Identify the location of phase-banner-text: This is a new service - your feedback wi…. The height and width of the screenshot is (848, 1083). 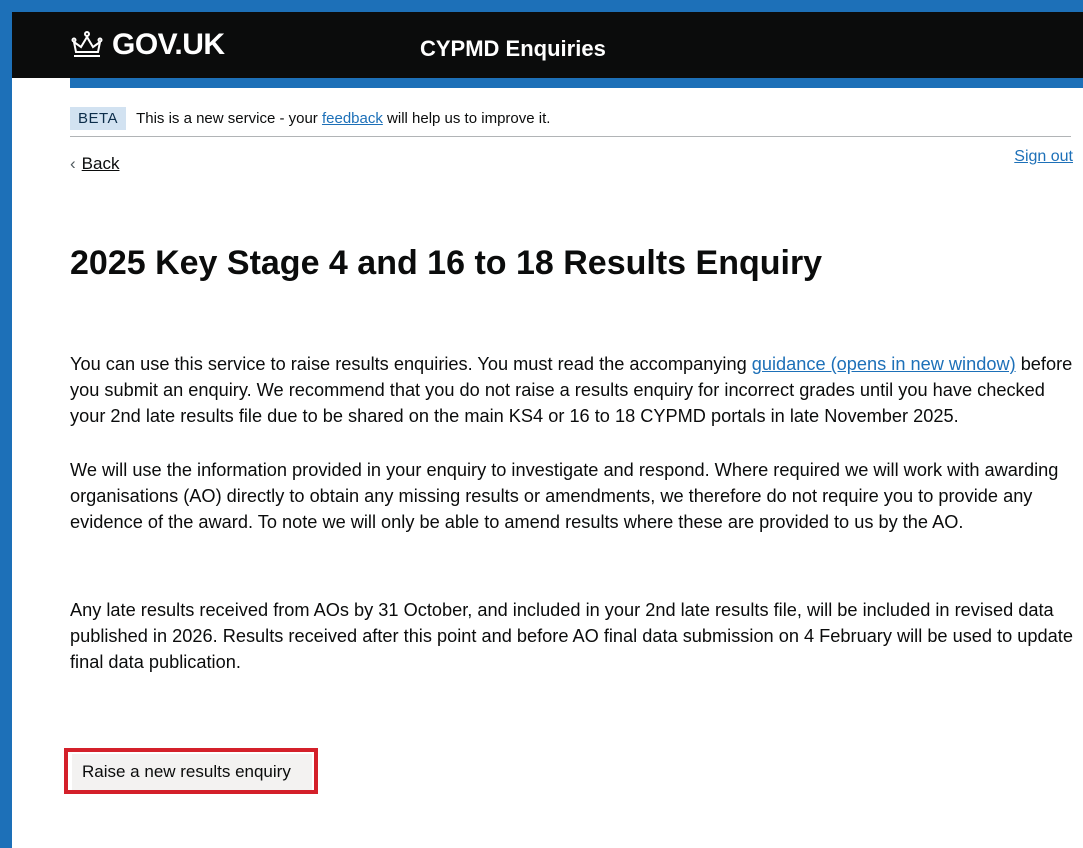
(343, 118).